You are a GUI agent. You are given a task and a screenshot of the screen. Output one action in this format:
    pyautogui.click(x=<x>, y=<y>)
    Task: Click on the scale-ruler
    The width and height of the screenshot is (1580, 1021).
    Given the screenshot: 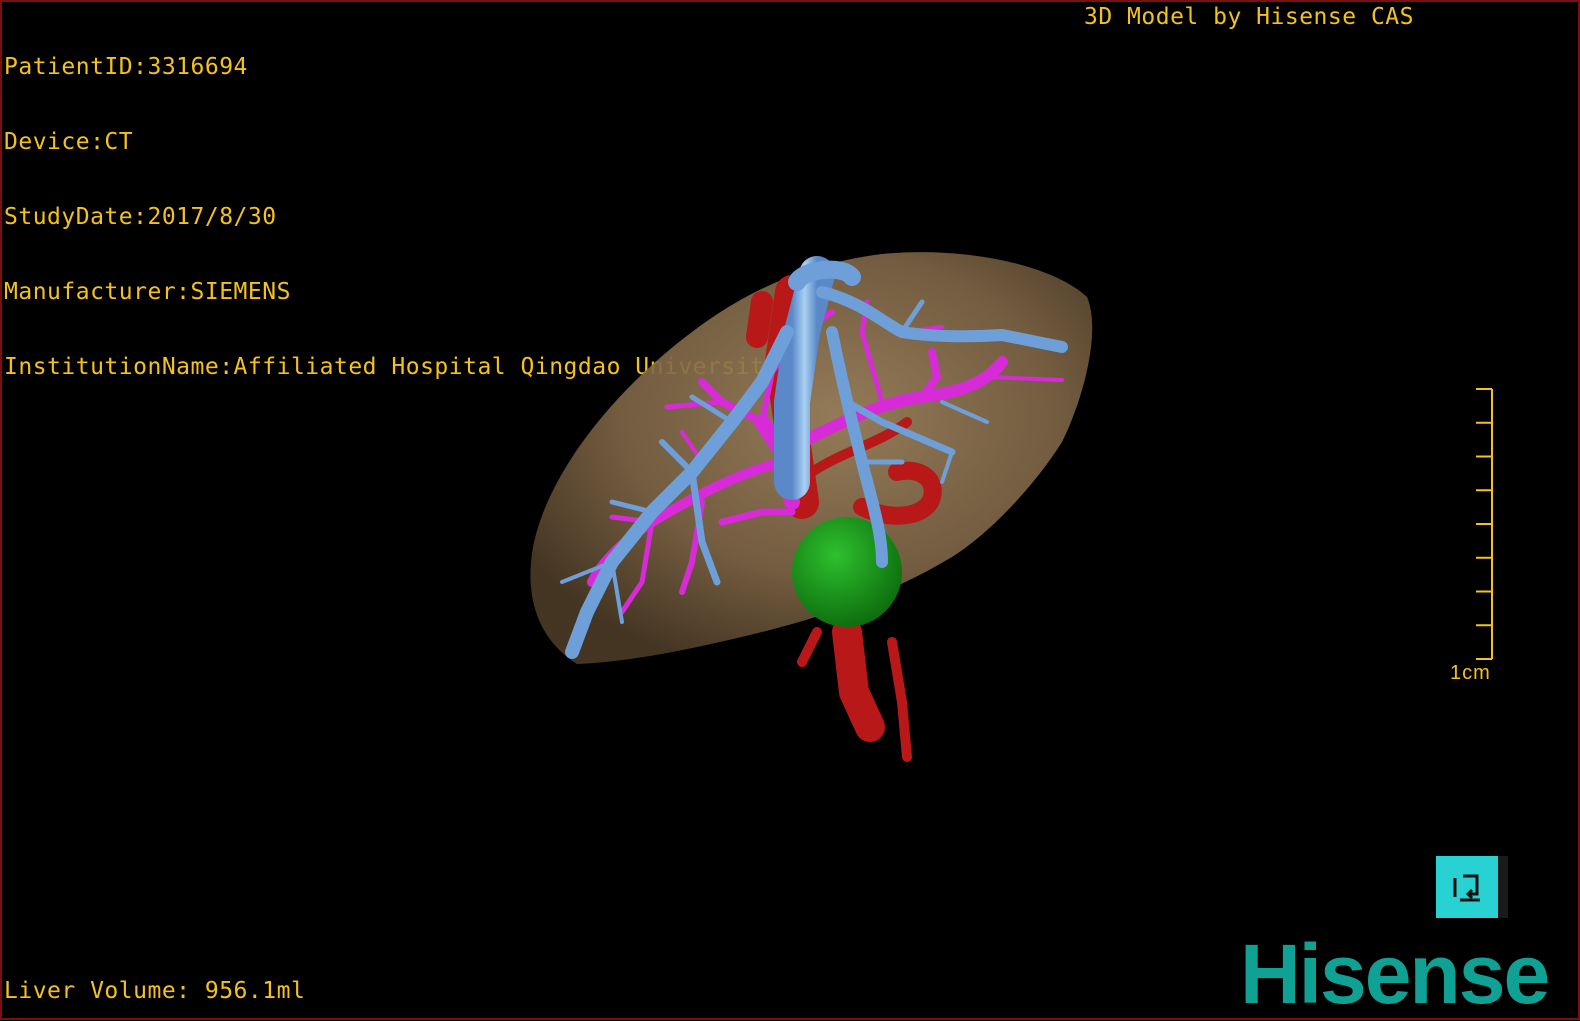 What is the action you would take?
    pyautogui.click(x=1484, y=524)
    